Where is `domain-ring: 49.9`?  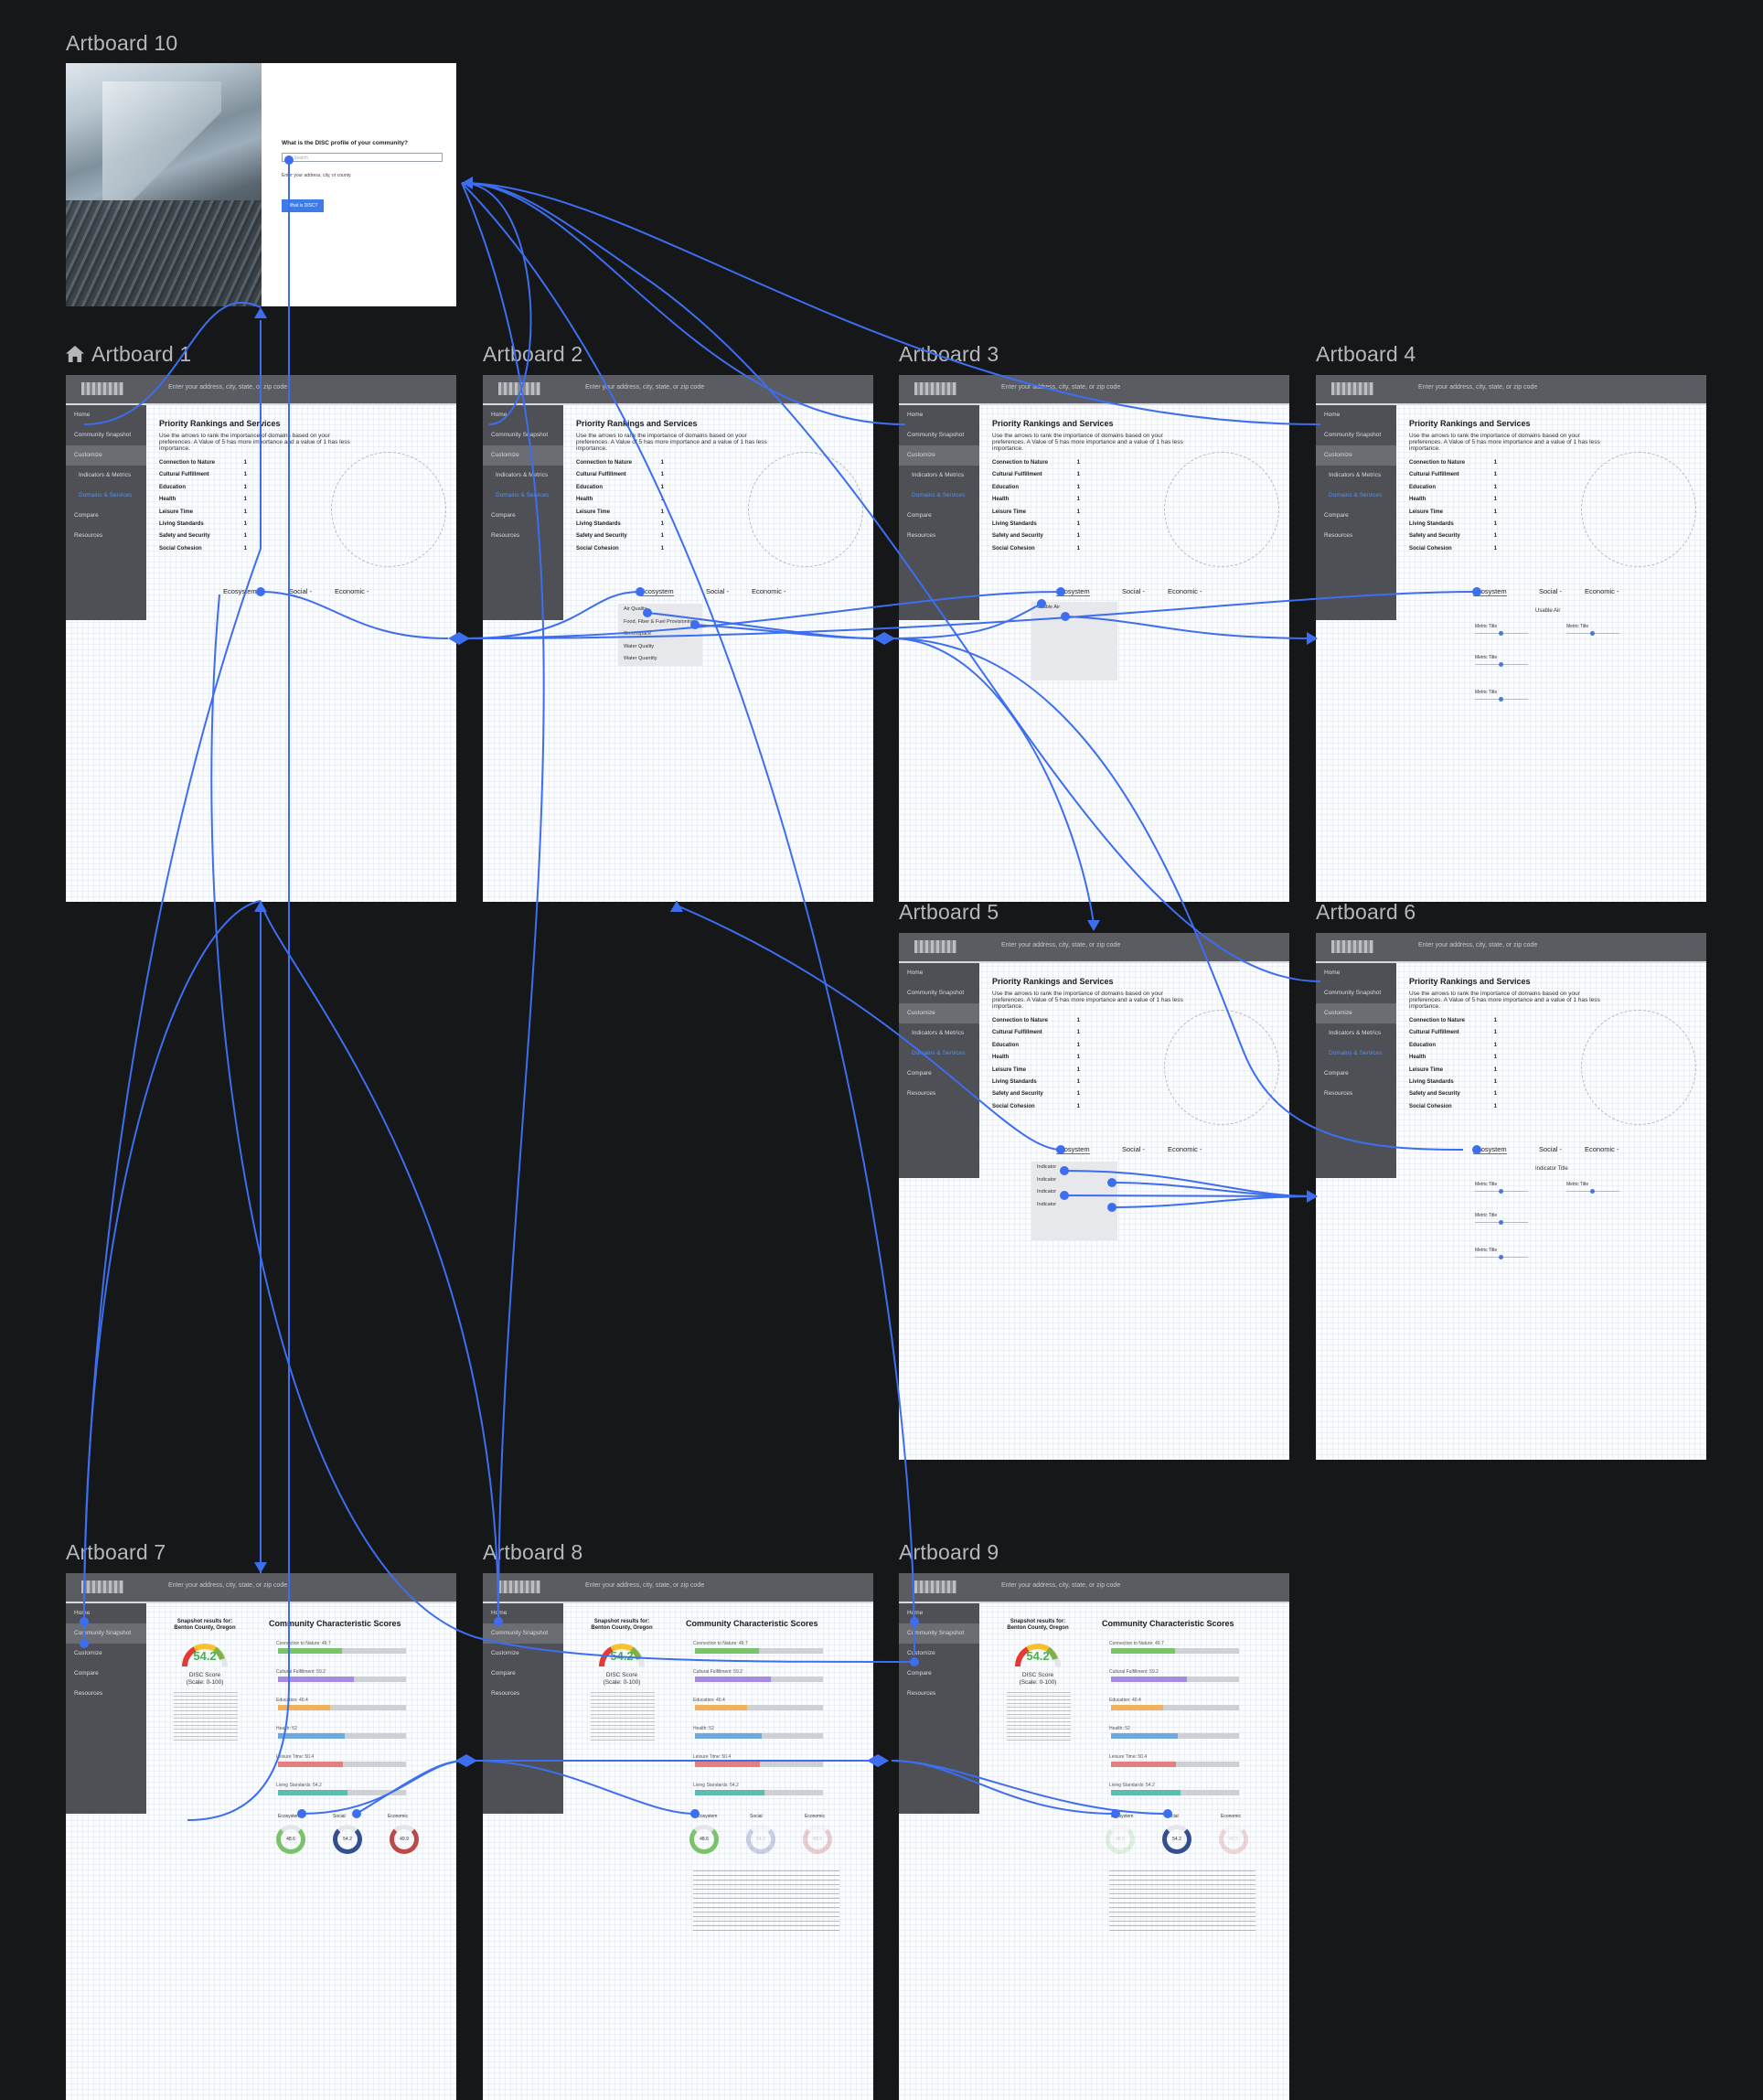
domain-ring: 49.9 is located at coordinates (404, 1839).